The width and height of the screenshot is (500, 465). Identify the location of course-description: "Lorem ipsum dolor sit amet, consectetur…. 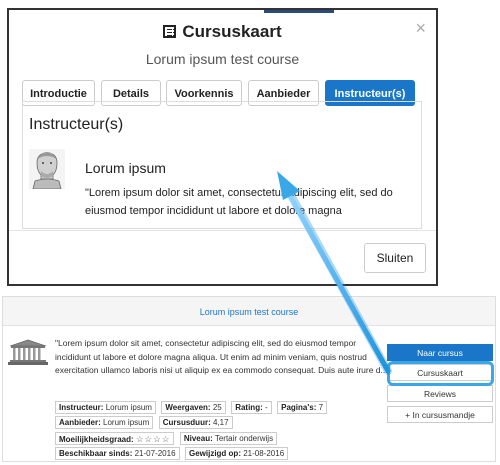
(221, 356).